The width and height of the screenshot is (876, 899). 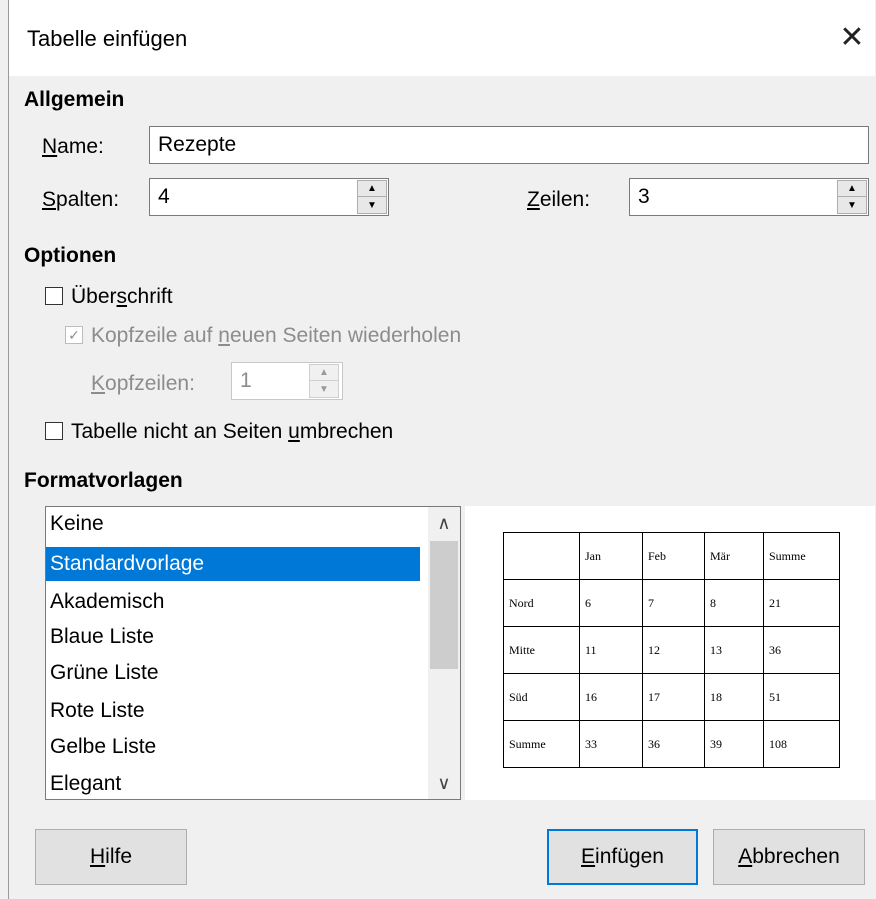 What do you see at coordinates (509, 145) in the screenshot?
I see `name-input: Rezepte` at bounding box center [509, 145].